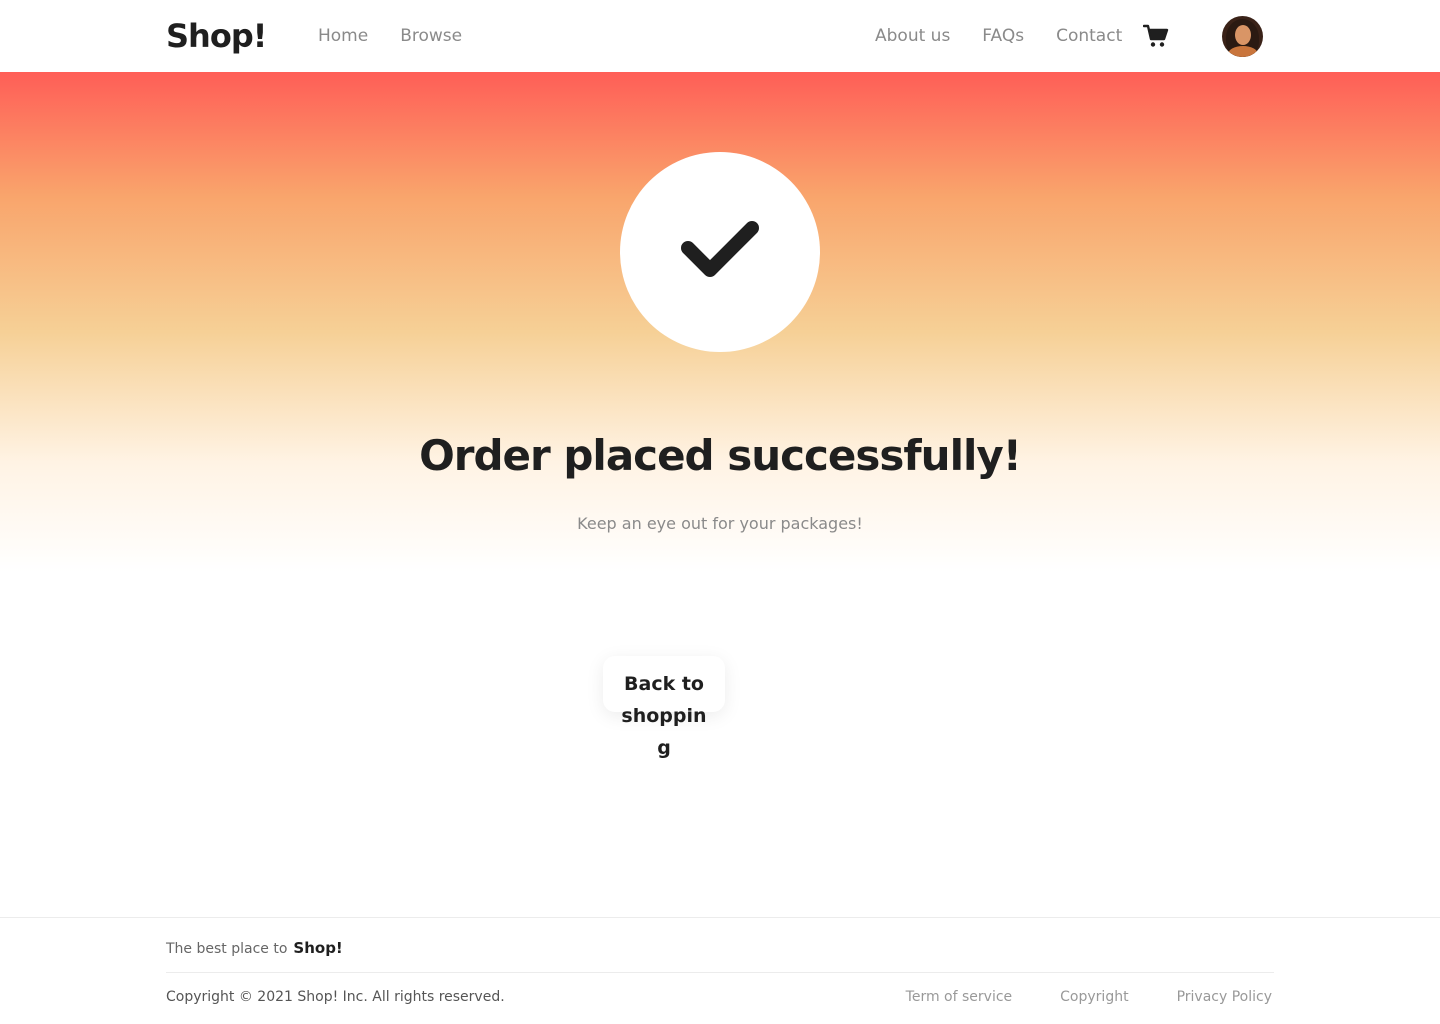  I want to click on footer-divider-top, so click(720, 917).